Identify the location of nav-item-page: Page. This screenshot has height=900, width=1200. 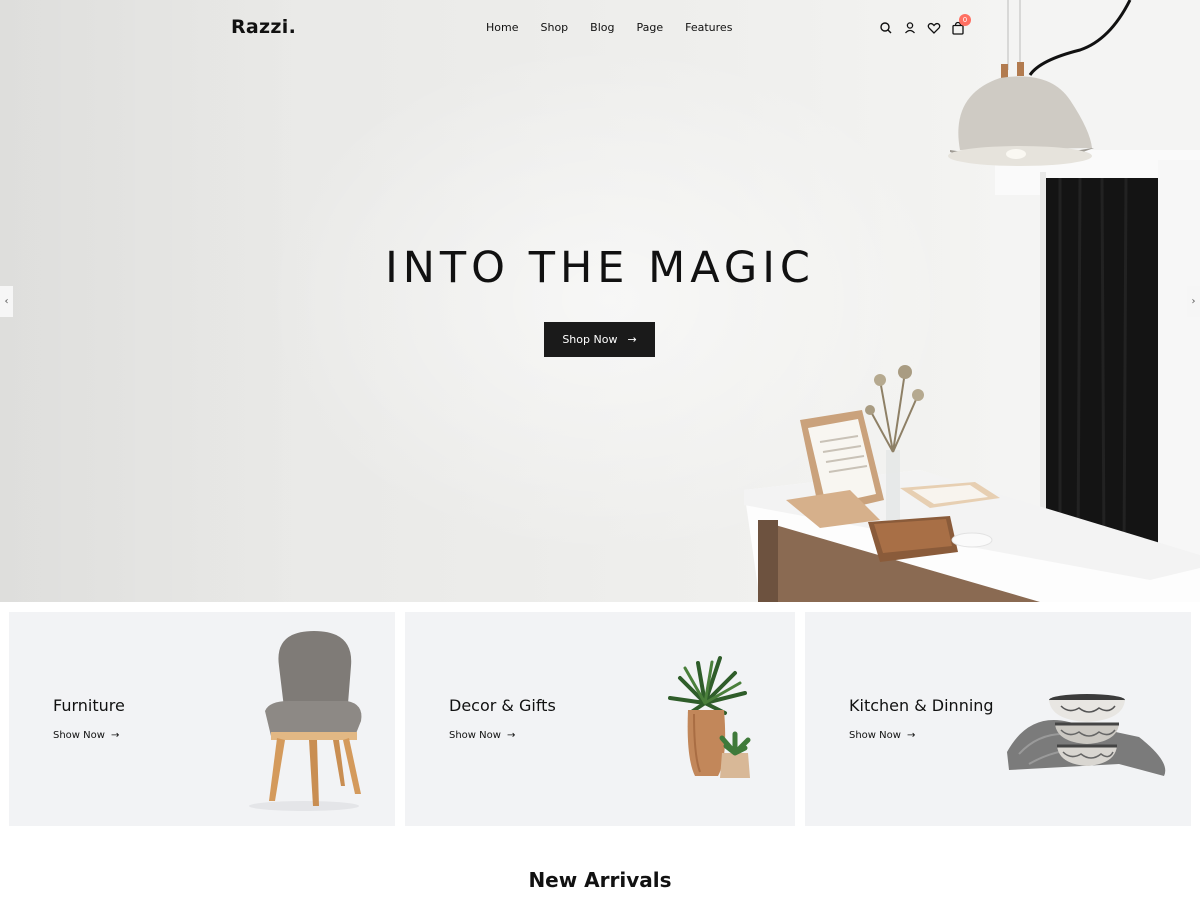
(649, 27).